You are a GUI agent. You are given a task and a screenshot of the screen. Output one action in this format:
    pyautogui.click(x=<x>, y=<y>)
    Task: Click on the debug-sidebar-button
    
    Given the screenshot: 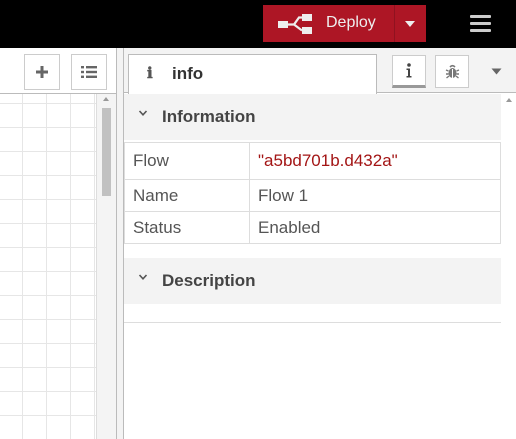 What is the action you would take?
    pyautogui.click(x=452, y=71)
    